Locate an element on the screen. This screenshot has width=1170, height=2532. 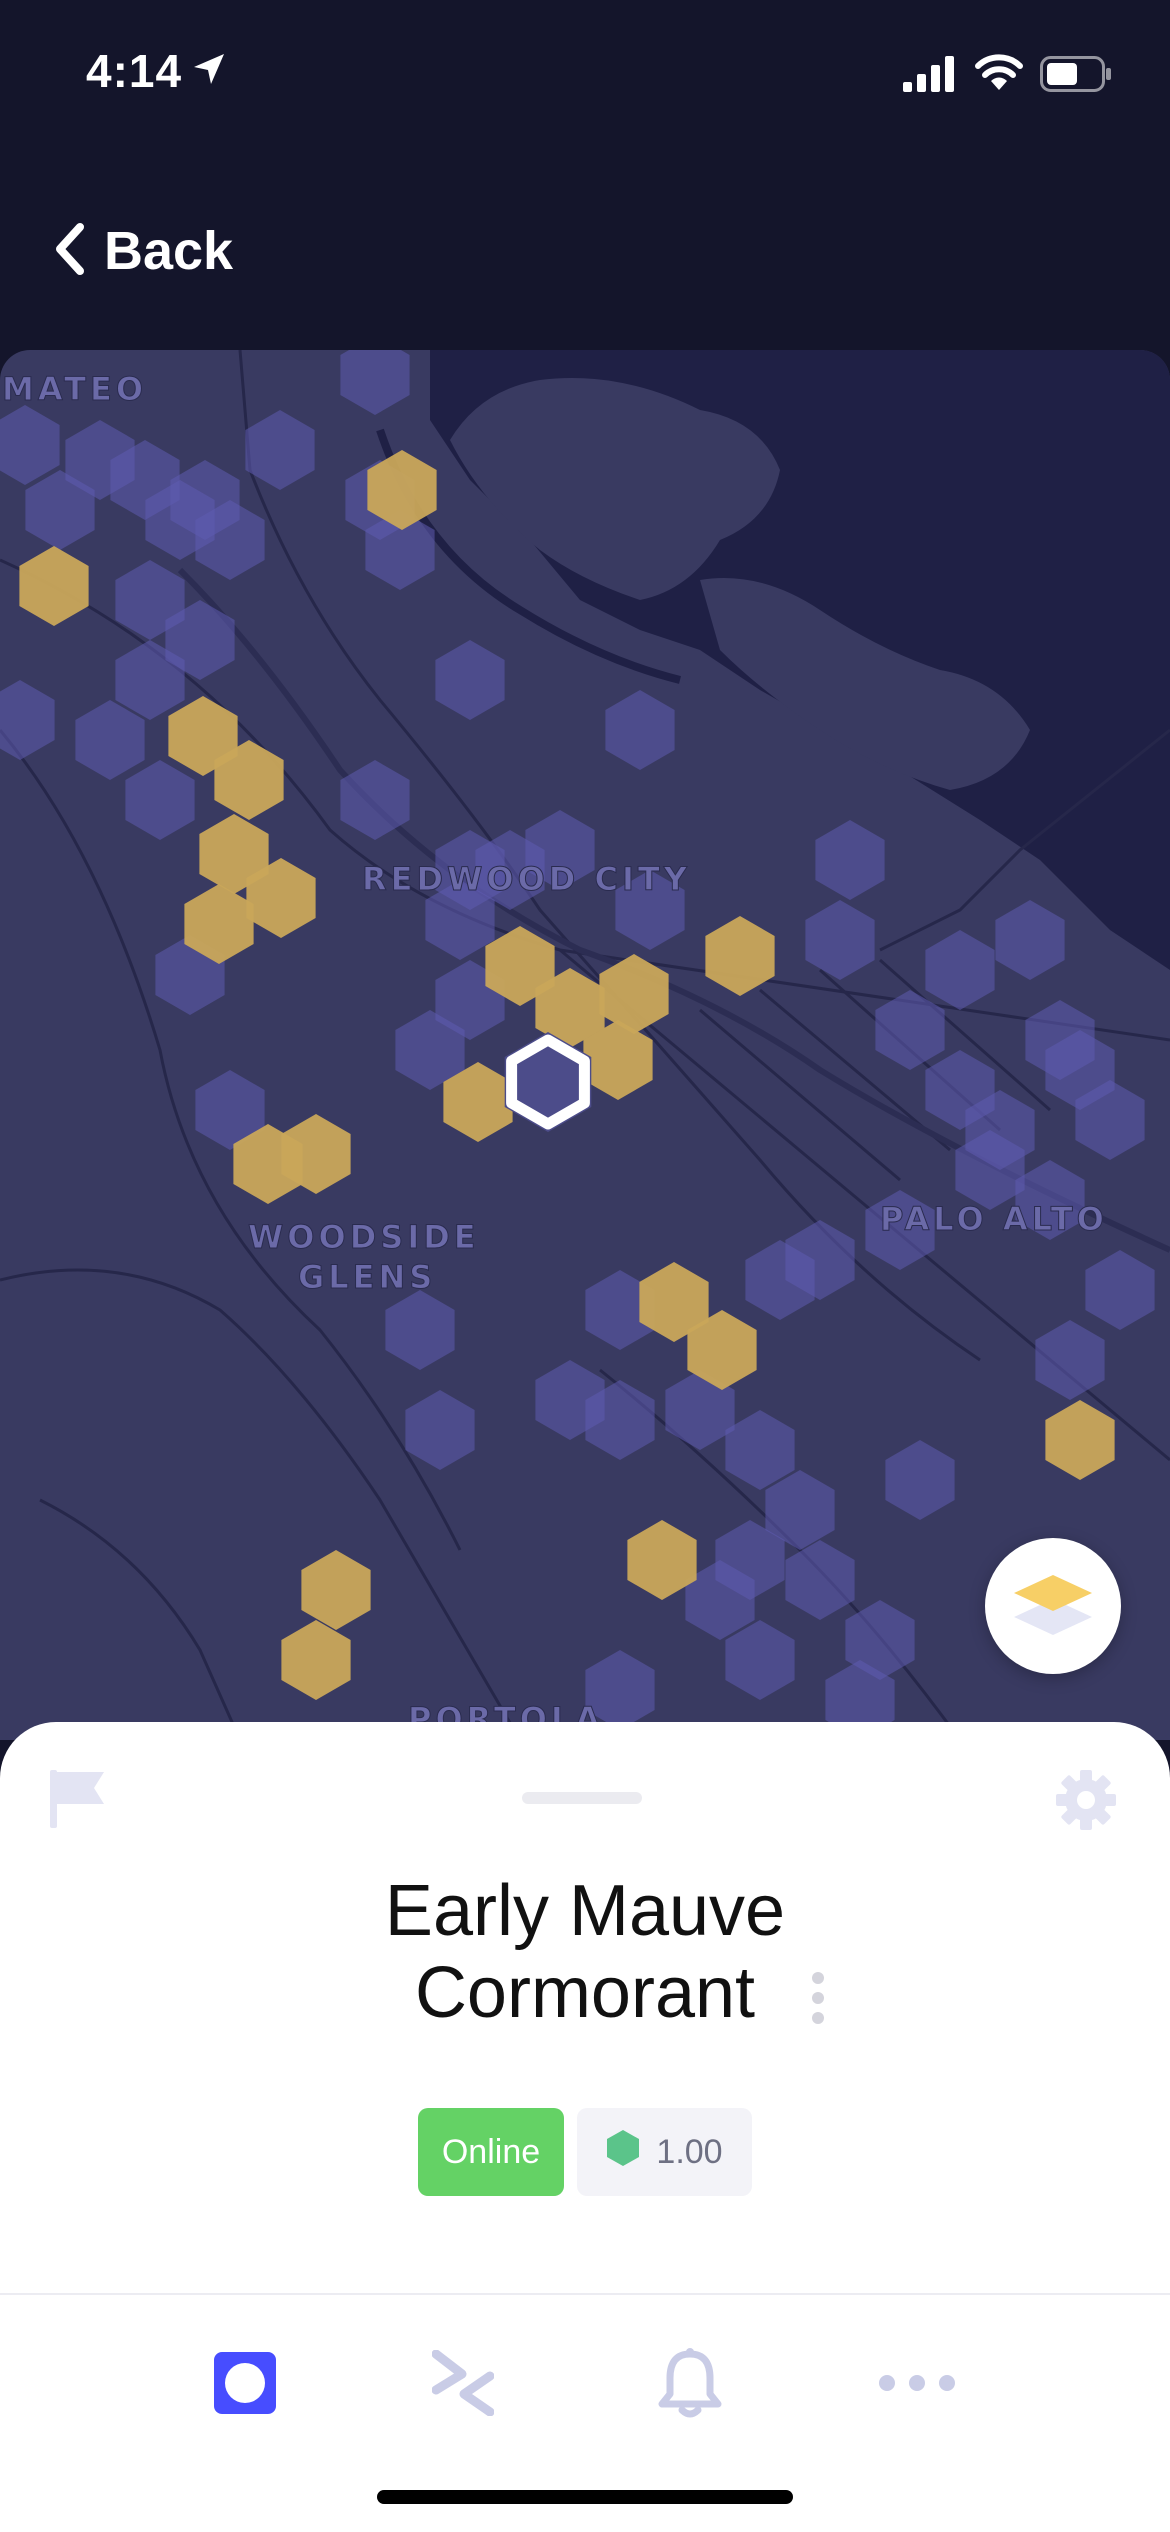
map-layers-button is located at coordinates (1053, 1606).